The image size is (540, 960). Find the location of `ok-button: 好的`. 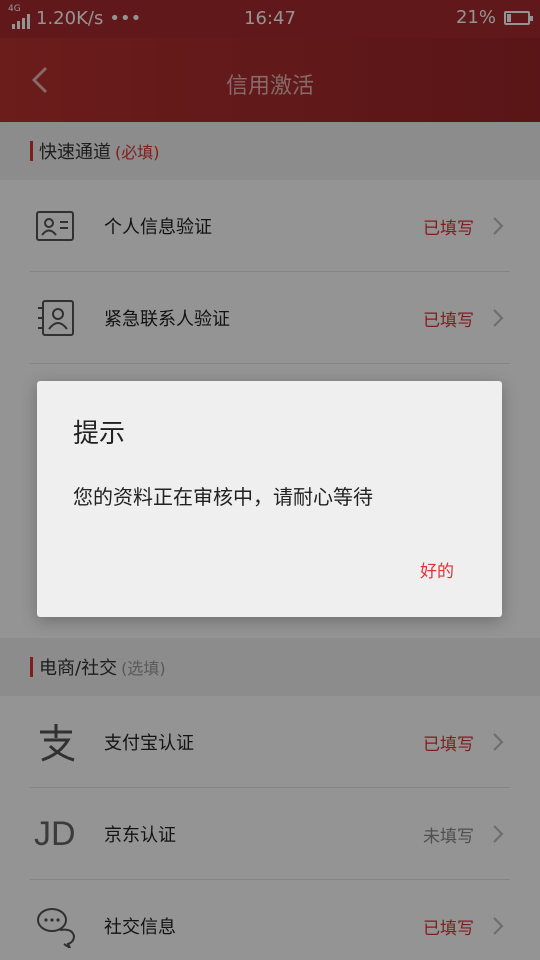

ok-button: 好的 is located at coordinates (437, 569).